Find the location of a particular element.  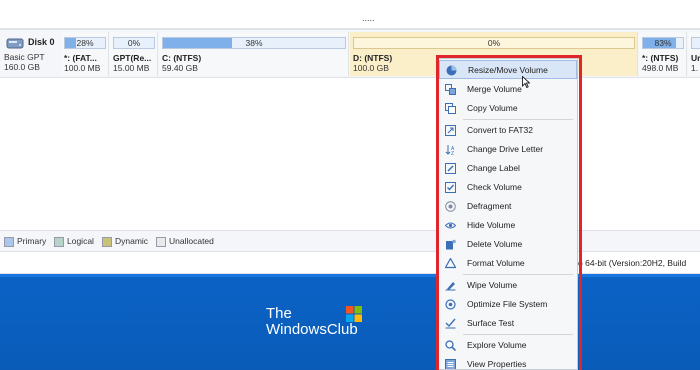

usage-percent: 83% is located at coordinates (663, 43).